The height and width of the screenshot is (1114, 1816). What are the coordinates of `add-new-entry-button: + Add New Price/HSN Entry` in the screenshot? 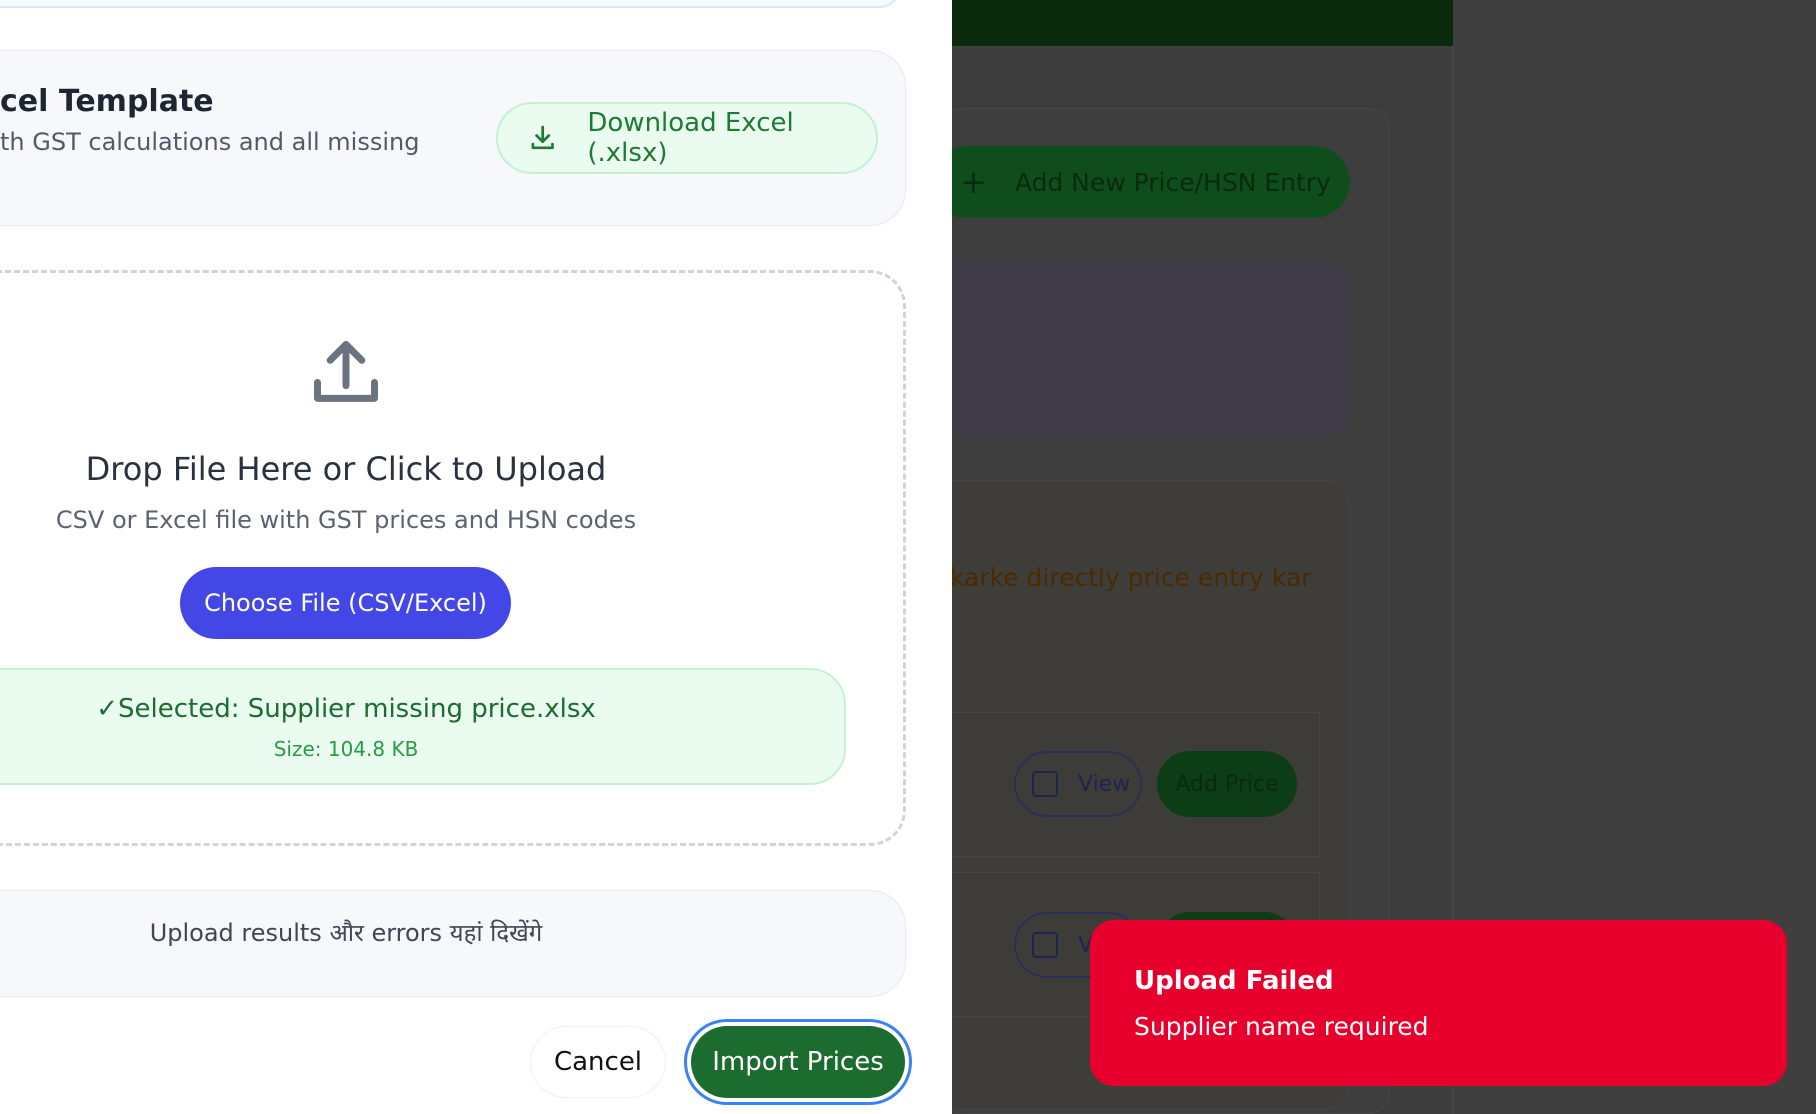 It's located at (1140, 182).